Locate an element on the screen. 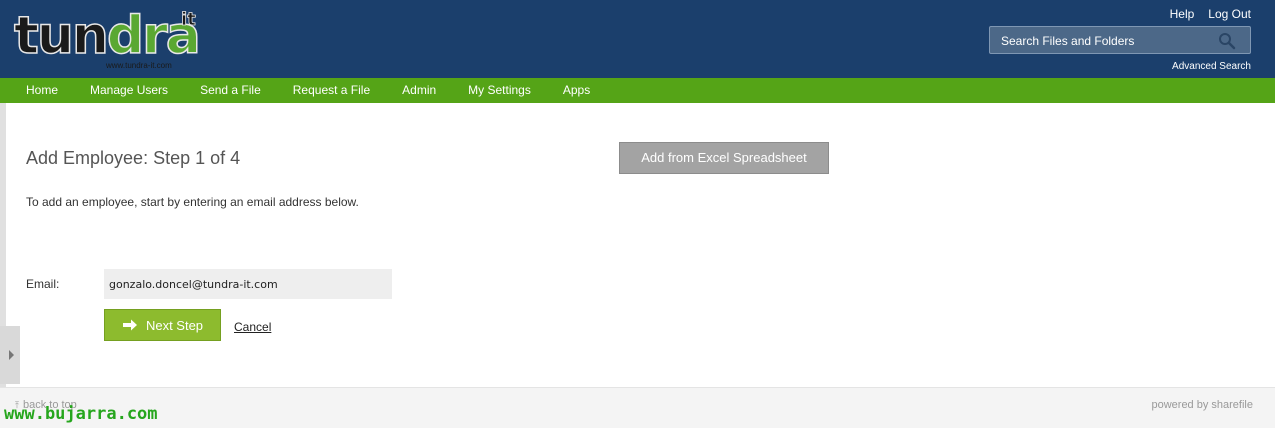 Image resolution: width=1275 pixels, height=428 pixels. watermark: www.bujarra.com is located at coordinates (81, 414).